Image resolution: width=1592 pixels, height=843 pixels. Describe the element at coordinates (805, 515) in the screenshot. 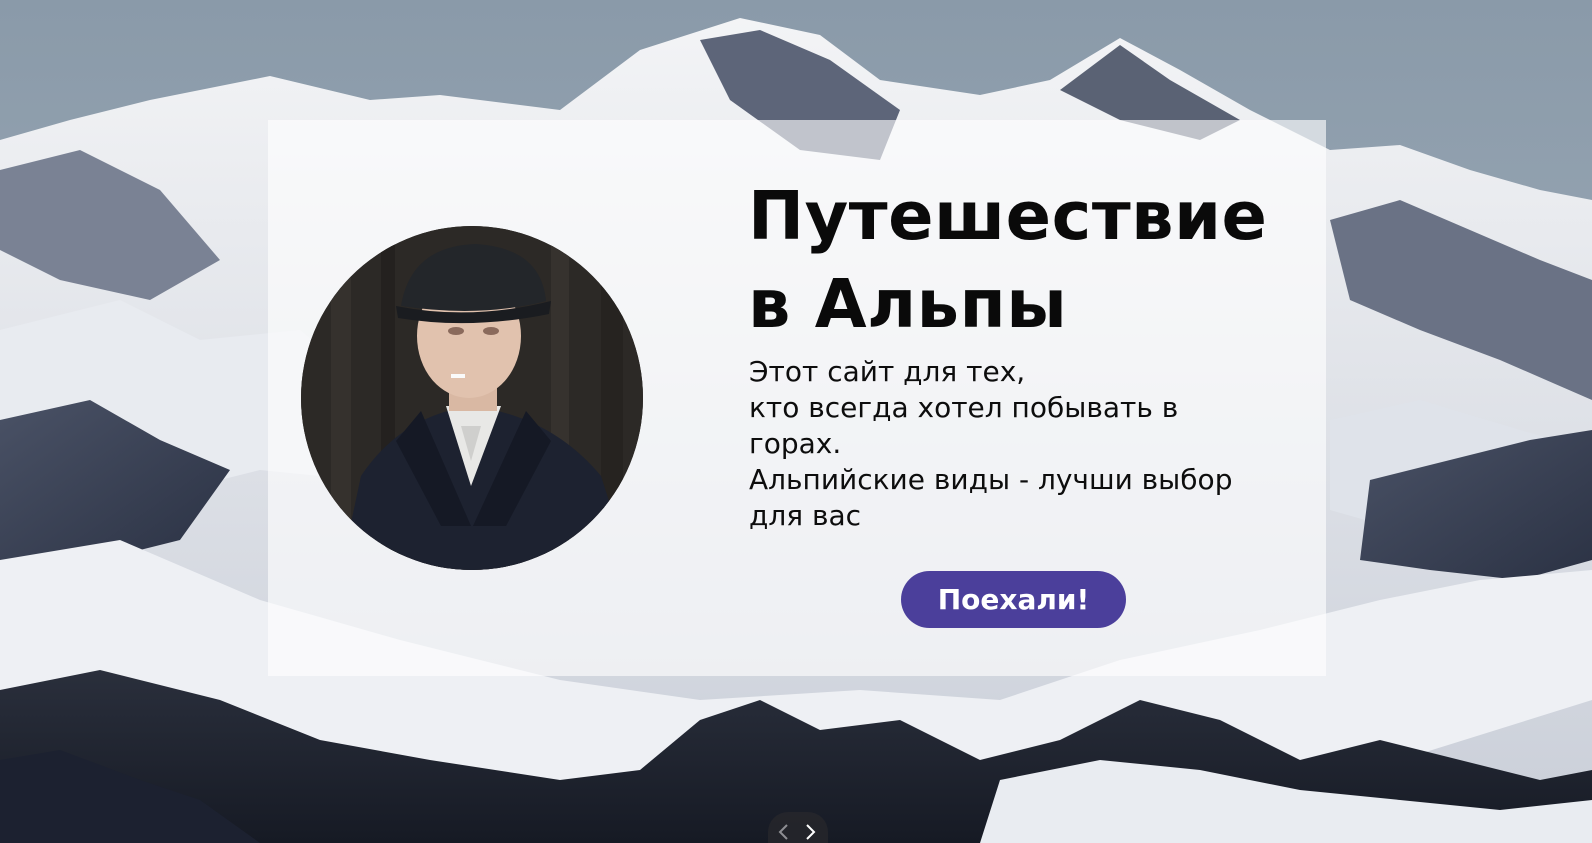

I see `description-line: для вас` at that location.